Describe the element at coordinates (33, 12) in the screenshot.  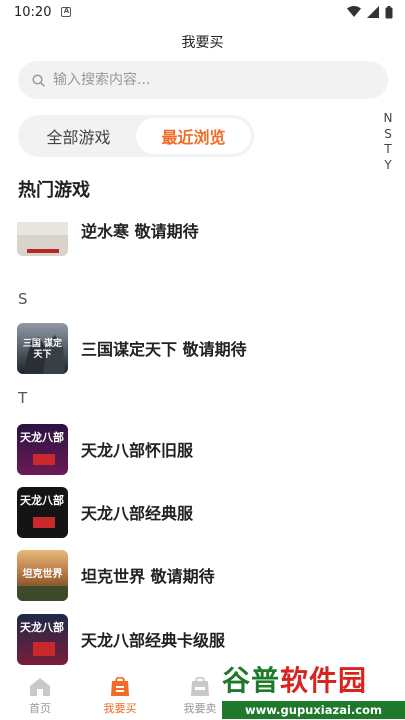
I see `status-time: 10:20` at that location.